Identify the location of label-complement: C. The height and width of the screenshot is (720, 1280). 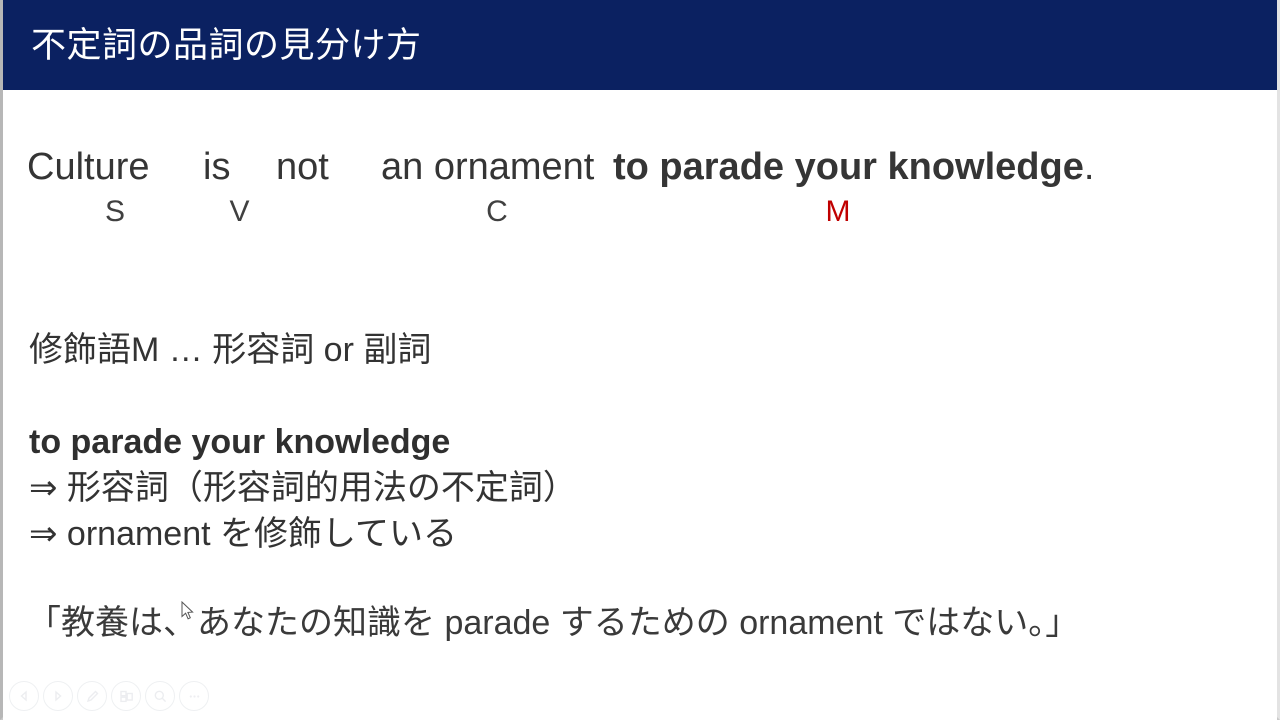
(497, 211).